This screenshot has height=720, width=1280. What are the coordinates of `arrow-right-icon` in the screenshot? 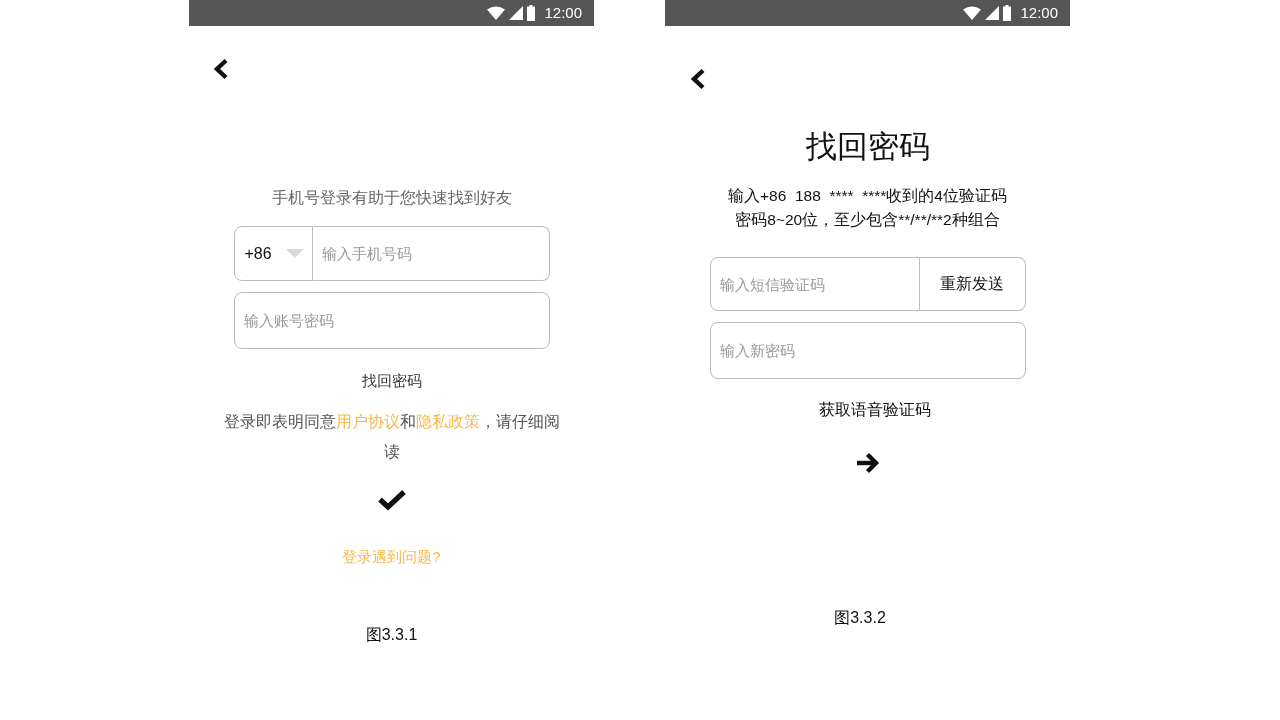 It's located at (867, 463).